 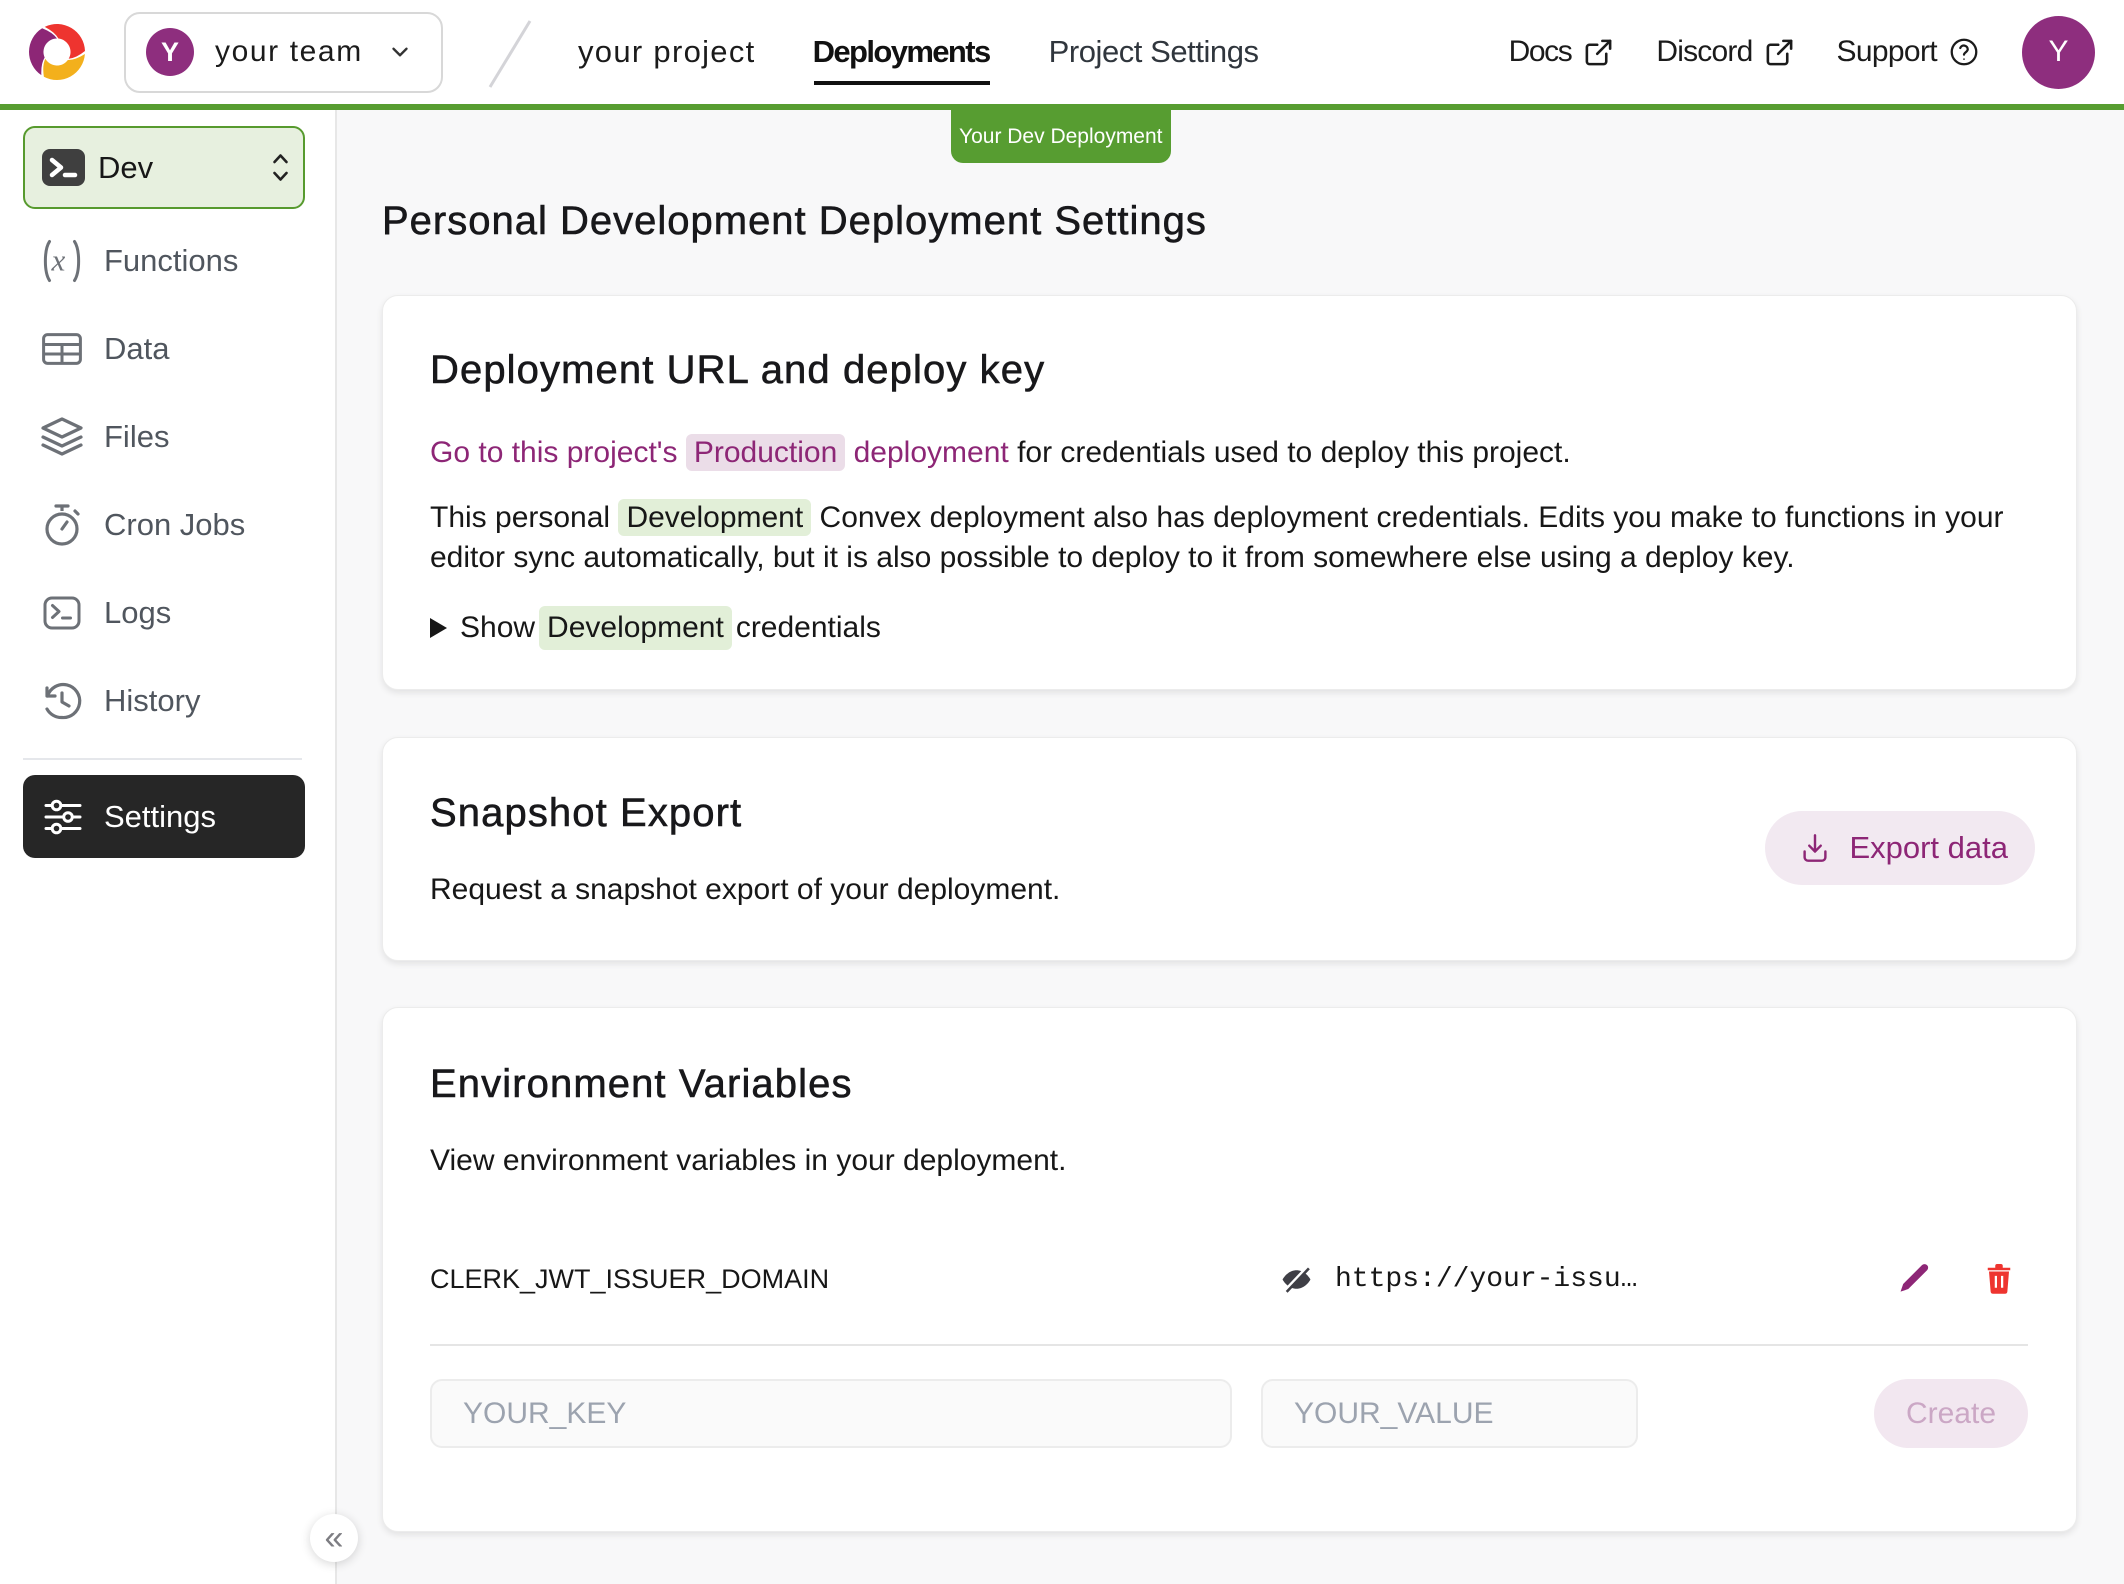 I want to click on svg-text: x, so click(x=58, y=260).